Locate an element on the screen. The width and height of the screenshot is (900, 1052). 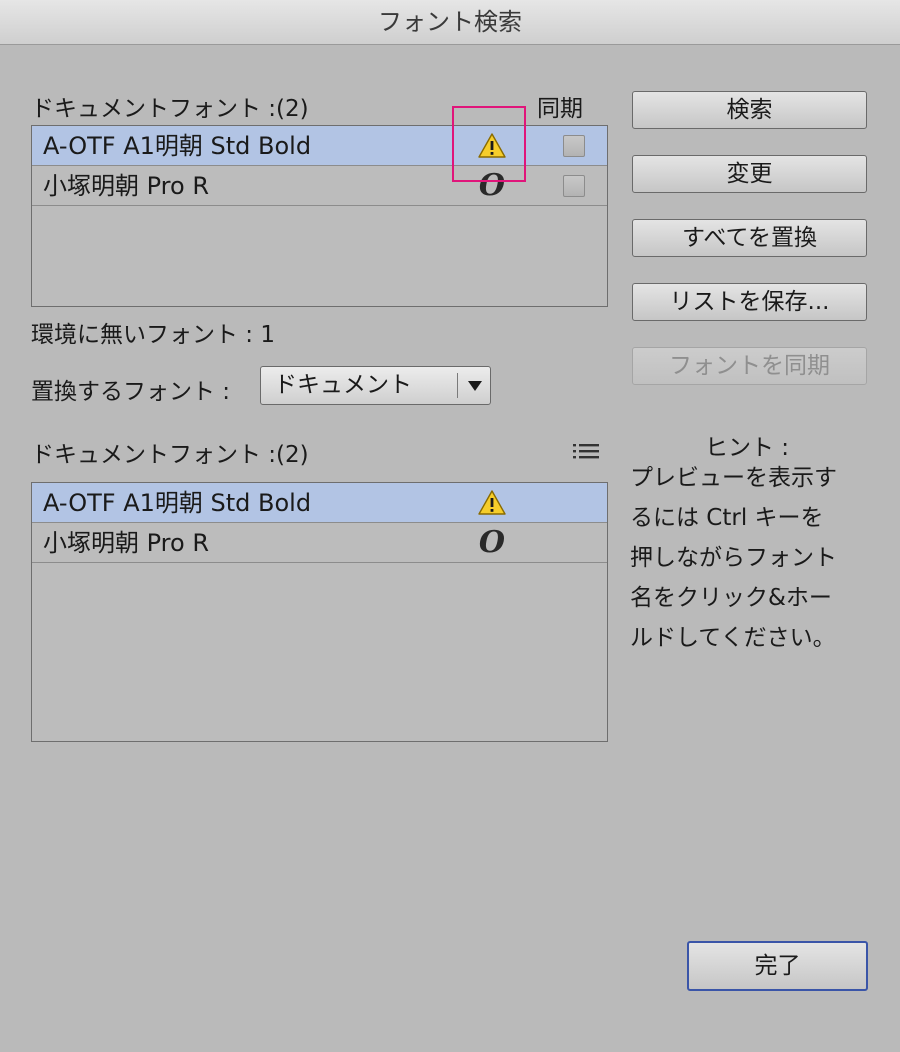
replace-with-select: ドキュメント is located at coordinates (375, 385).